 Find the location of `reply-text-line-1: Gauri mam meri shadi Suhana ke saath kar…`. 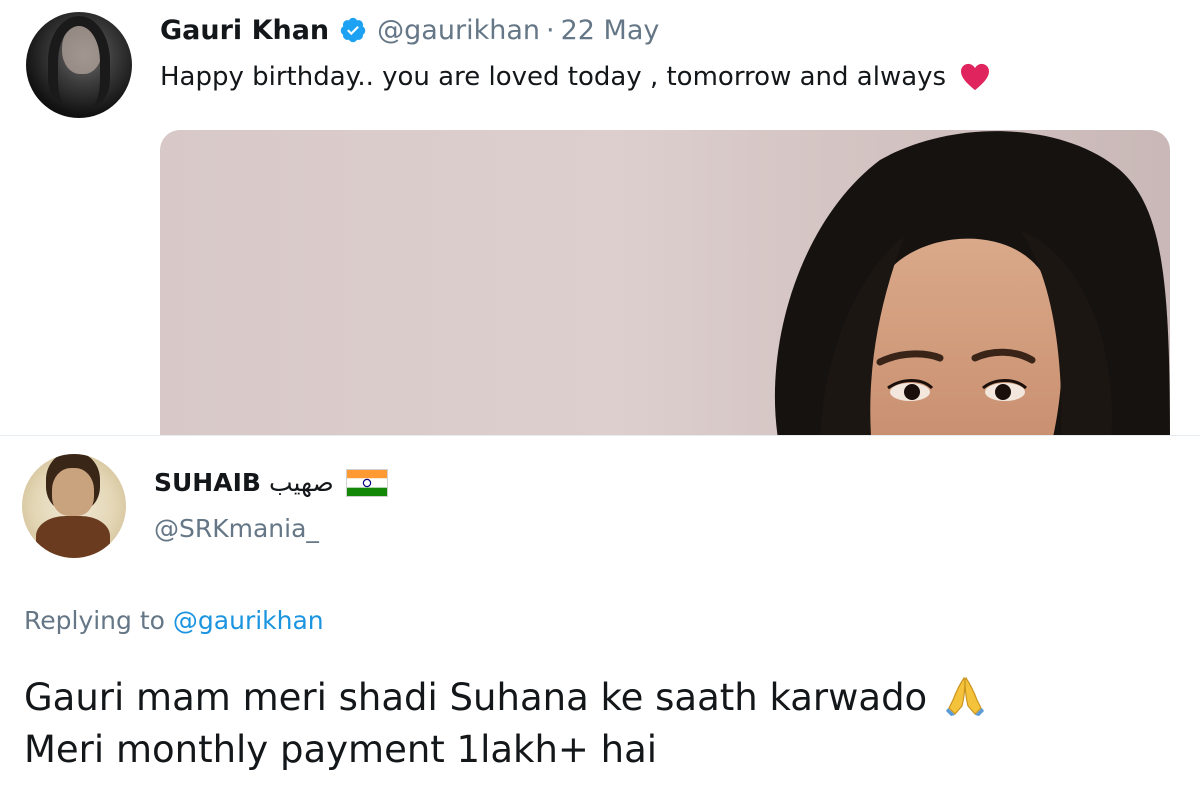

reply-text-line-1: Gauri mam meri shadi Suhana ke saath kar… is located at coordinates (504, 698).